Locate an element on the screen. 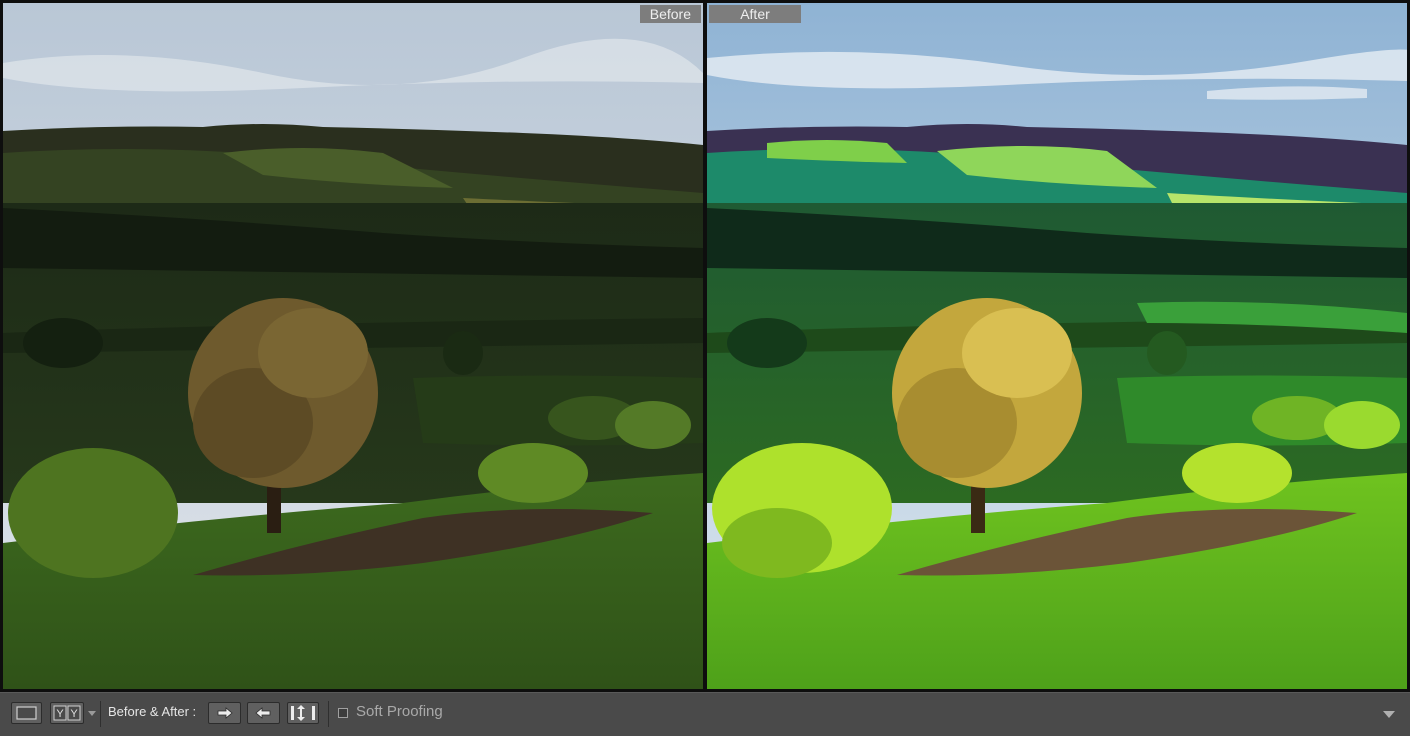  loupe-view-button is located at coordinates (26, 713).